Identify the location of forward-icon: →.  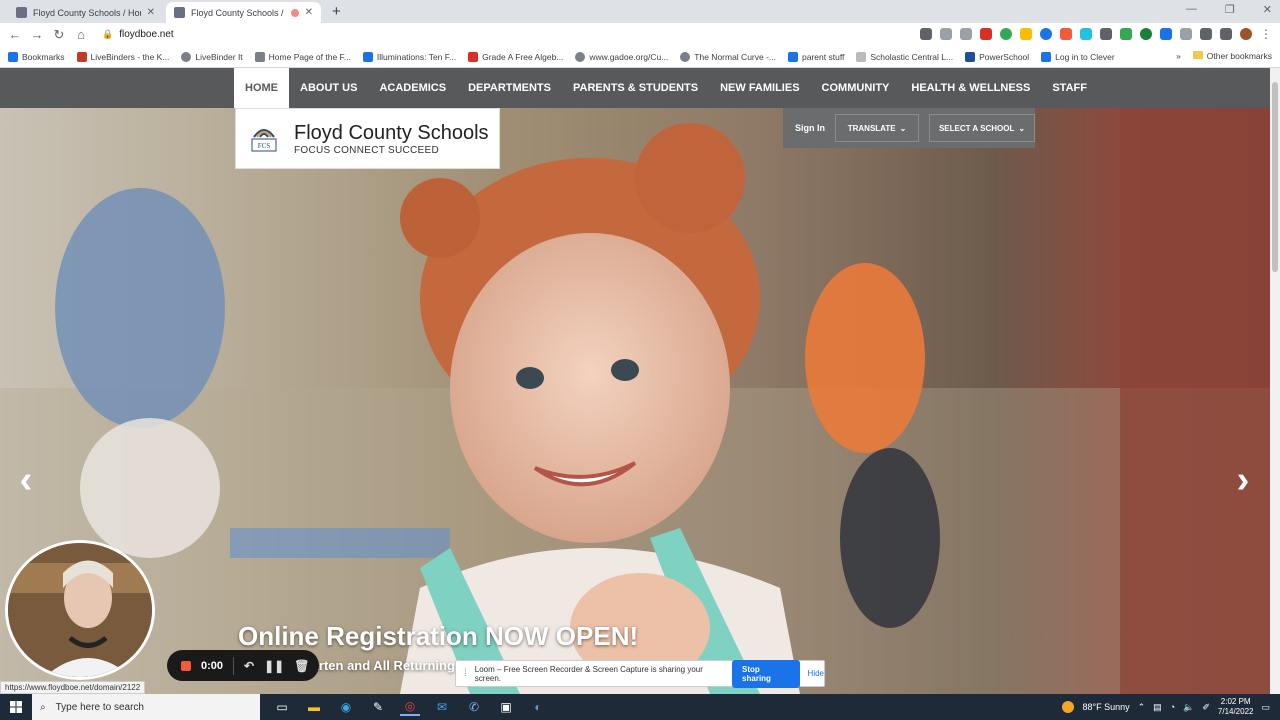
(37, 34).